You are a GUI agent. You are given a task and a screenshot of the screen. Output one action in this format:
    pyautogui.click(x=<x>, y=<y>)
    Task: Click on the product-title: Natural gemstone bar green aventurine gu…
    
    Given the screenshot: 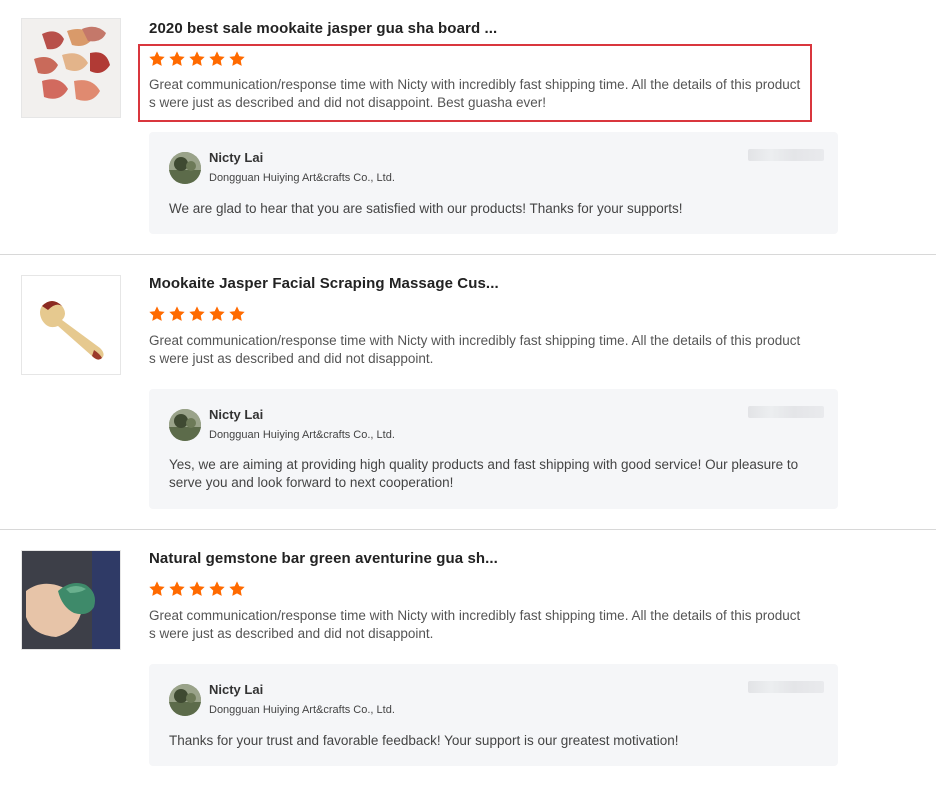 What is the action you would take?
    pyautogui.click(x=323, y=558)
    